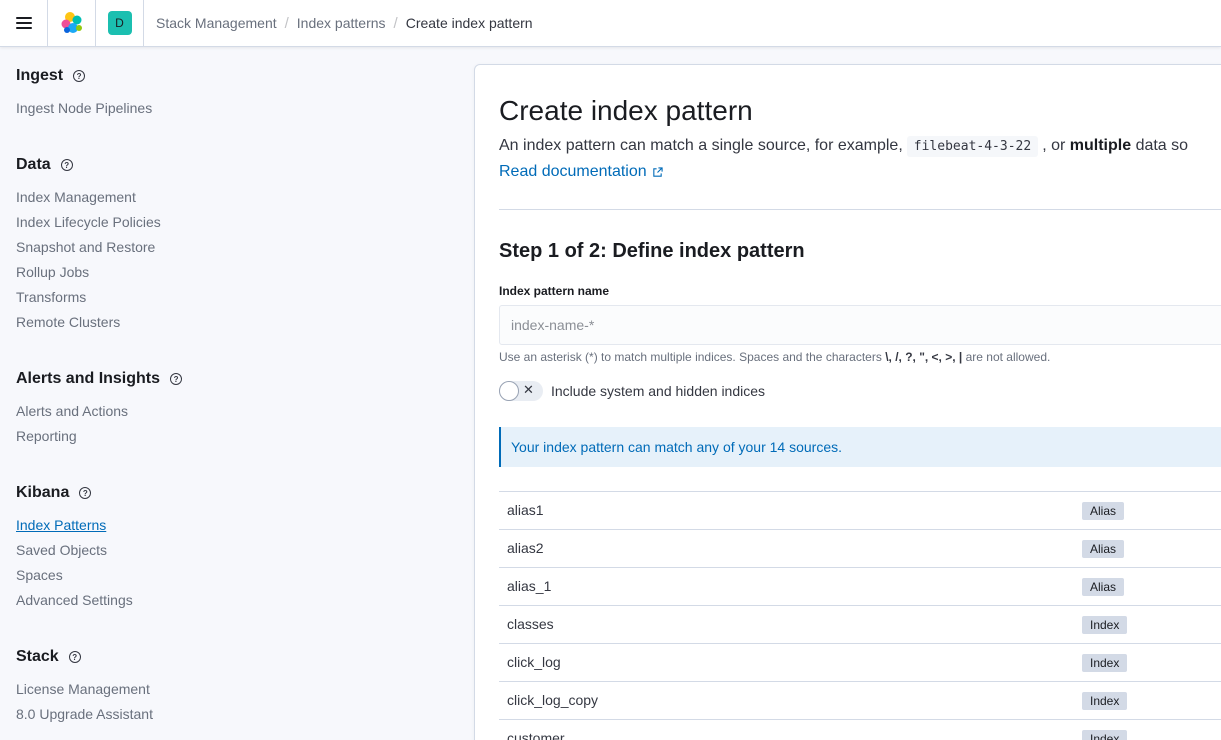 The width and height of the screenshot is (1221, 740). Describe the element at coordinates (860, 209) in the screenshot. I see `divider` at that location.